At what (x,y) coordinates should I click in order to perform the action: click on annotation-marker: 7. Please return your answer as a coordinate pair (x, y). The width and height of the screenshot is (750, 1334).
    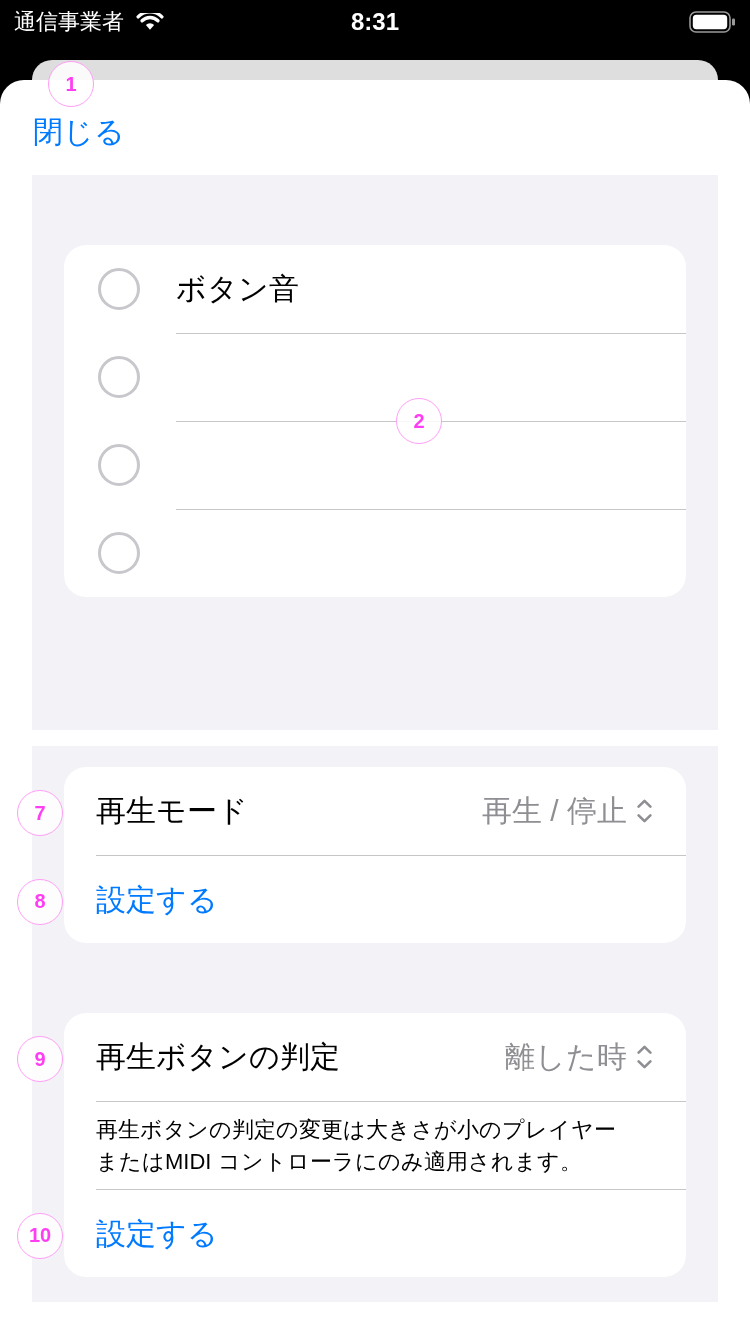
    Looking at the image, I should click on (40, 813).